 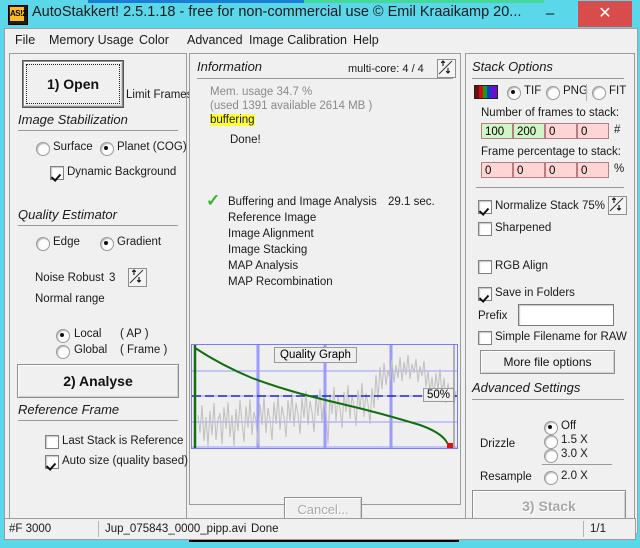 I want to click on app-icon: AS!2, so click(x=18, y=15).